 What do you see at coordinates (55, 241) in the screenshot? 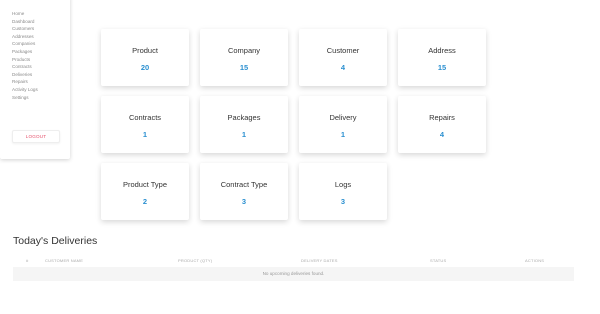
I see `section-title: Today's Deliveries` at bounding box center [55, 241].